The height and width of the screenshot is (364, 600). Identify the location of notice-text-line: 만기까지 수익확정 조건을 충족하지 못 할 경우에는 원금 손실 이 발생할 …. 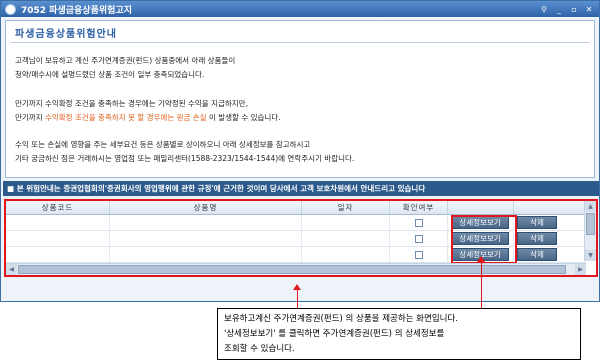
(148, 117).